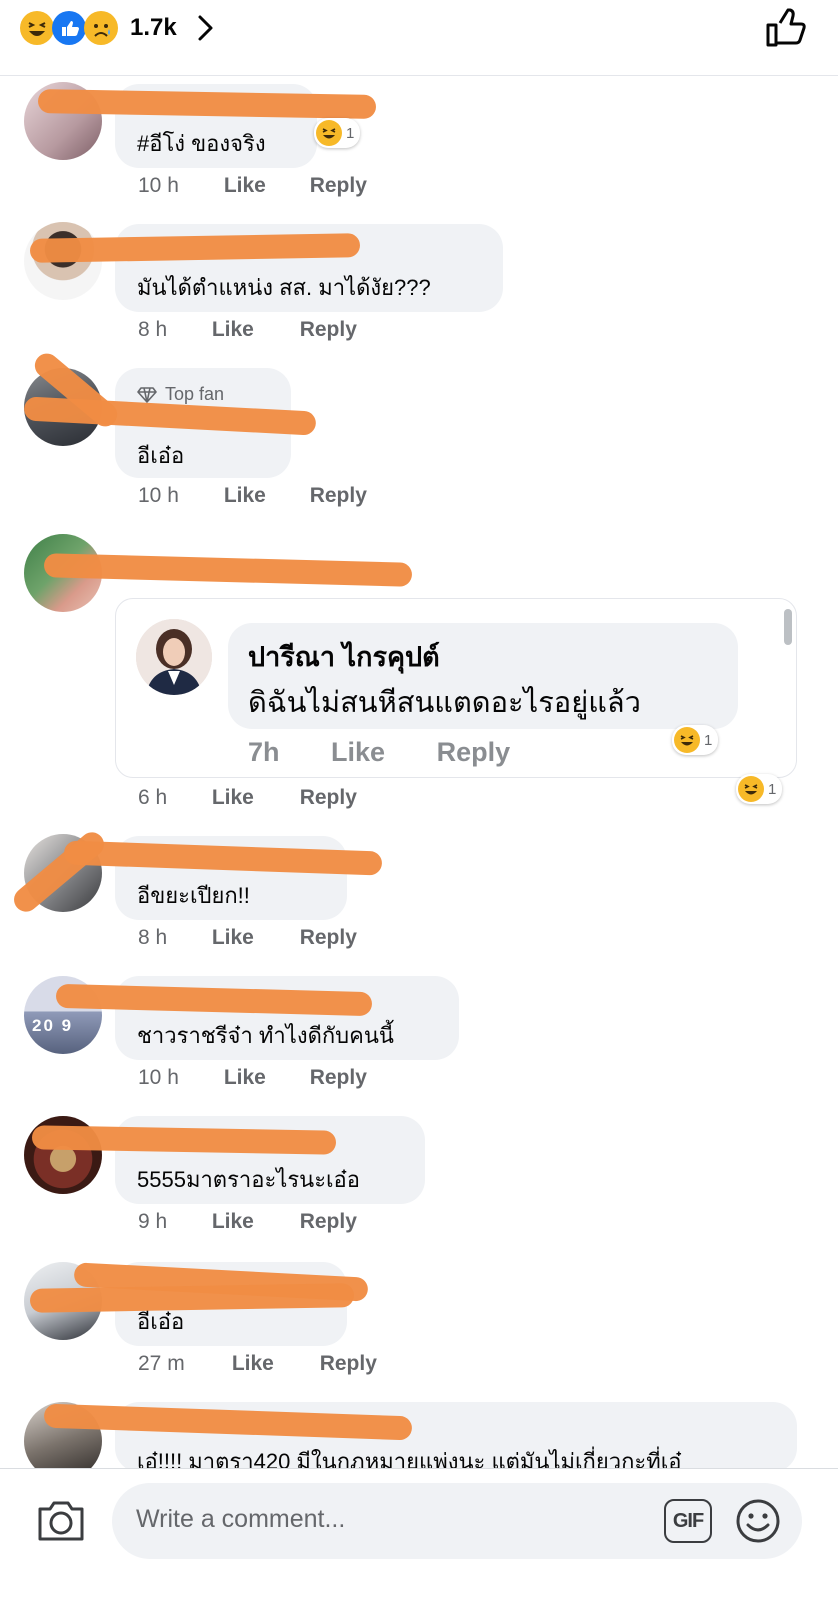  What do you see at coordinates (101, 28) in the screenshot?
I see `sad-reaction-icon` at bounding box center [101, 28].